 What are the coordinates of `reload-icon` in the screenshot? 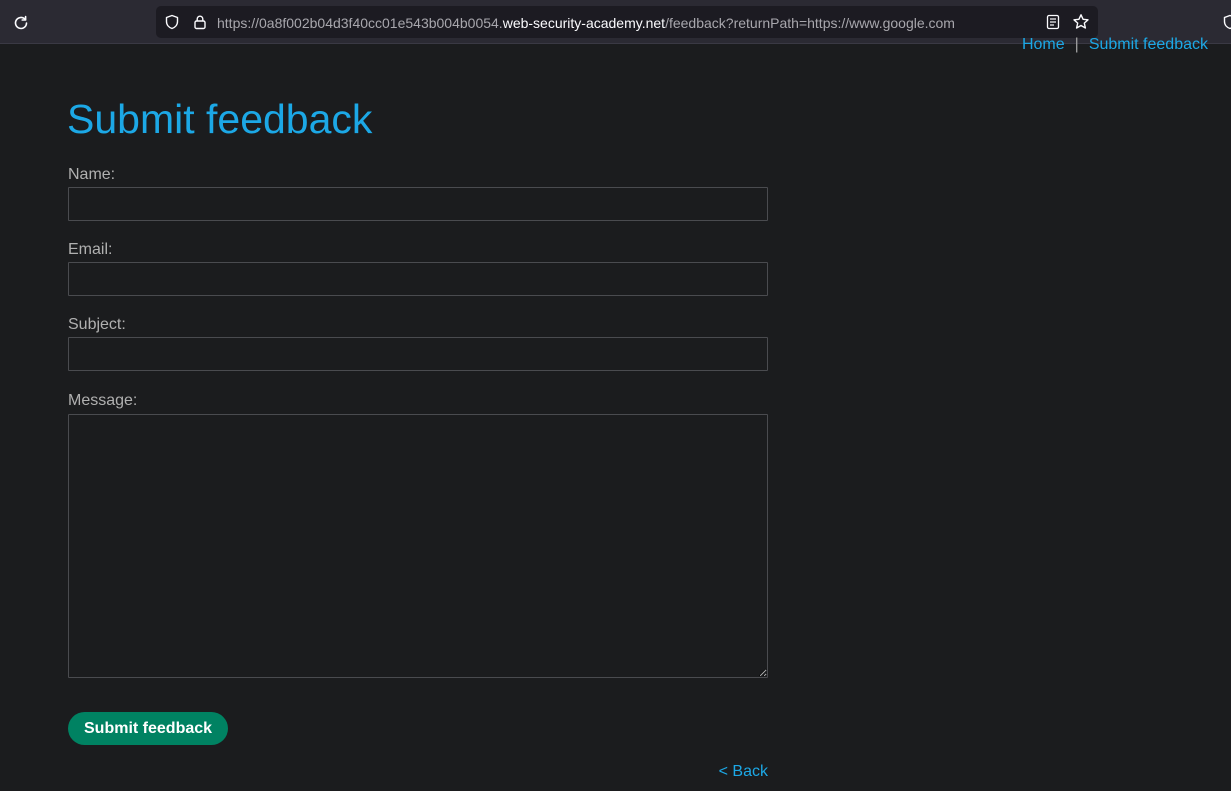 It's located at (21, 23).